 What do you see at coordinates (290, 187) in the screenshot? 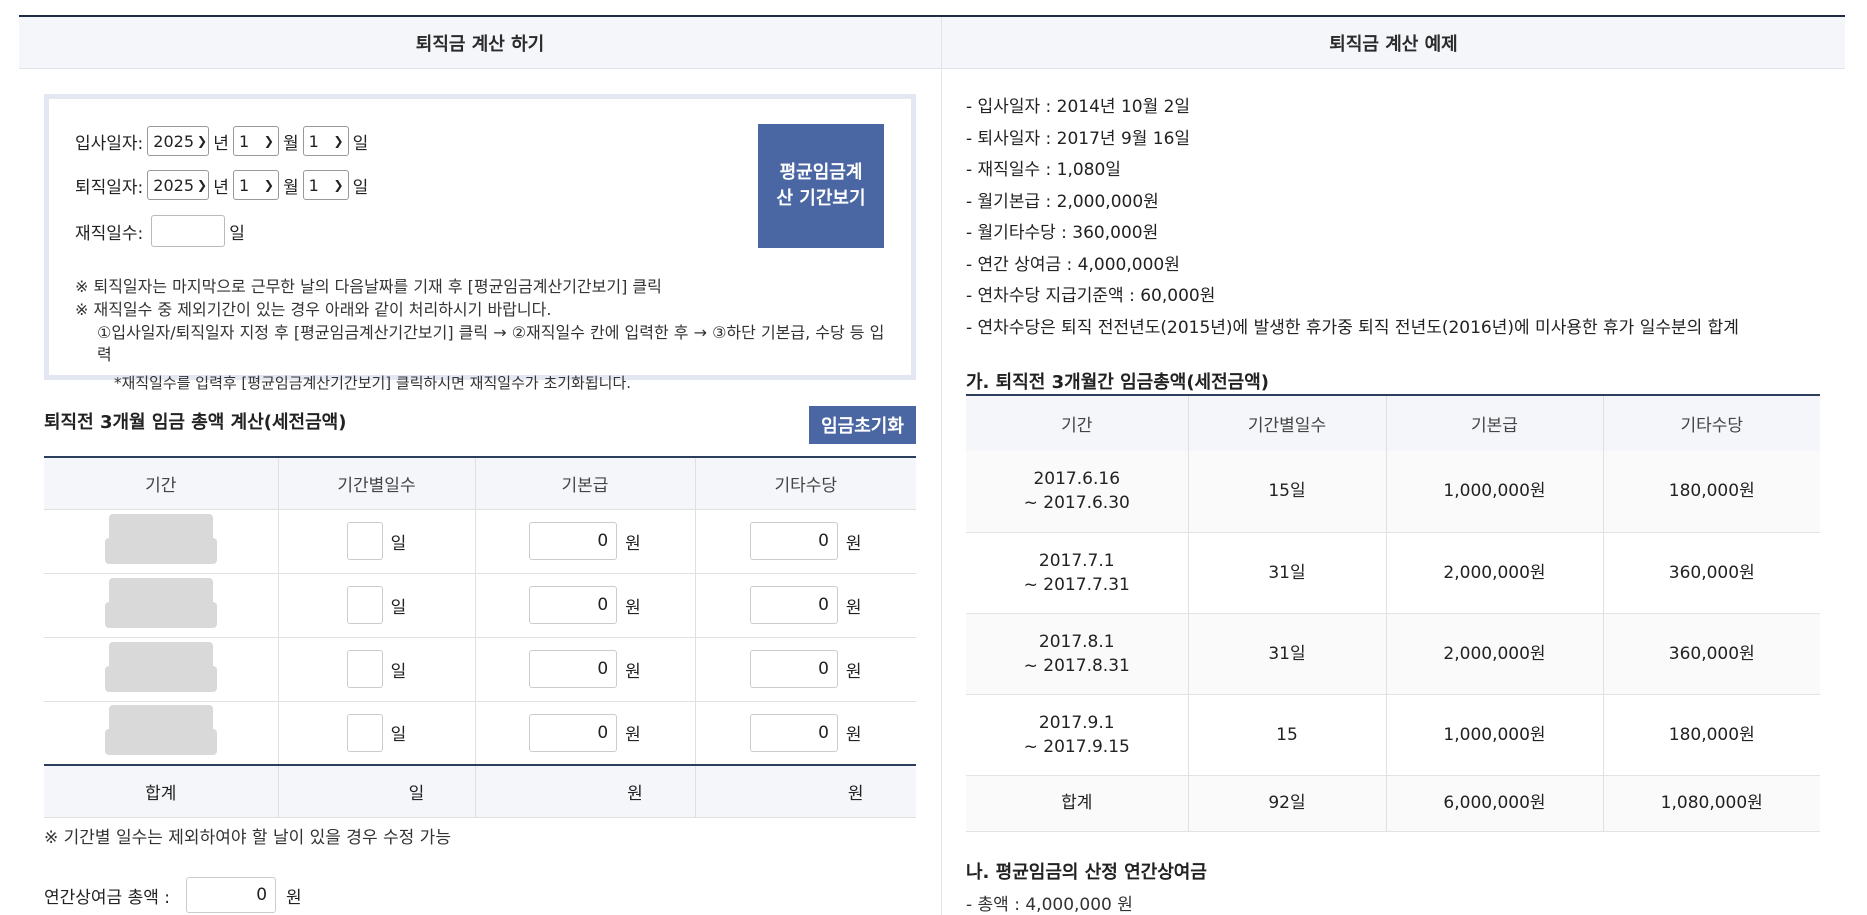
I see `month-unit: 월` at bounding box center [290, 187].